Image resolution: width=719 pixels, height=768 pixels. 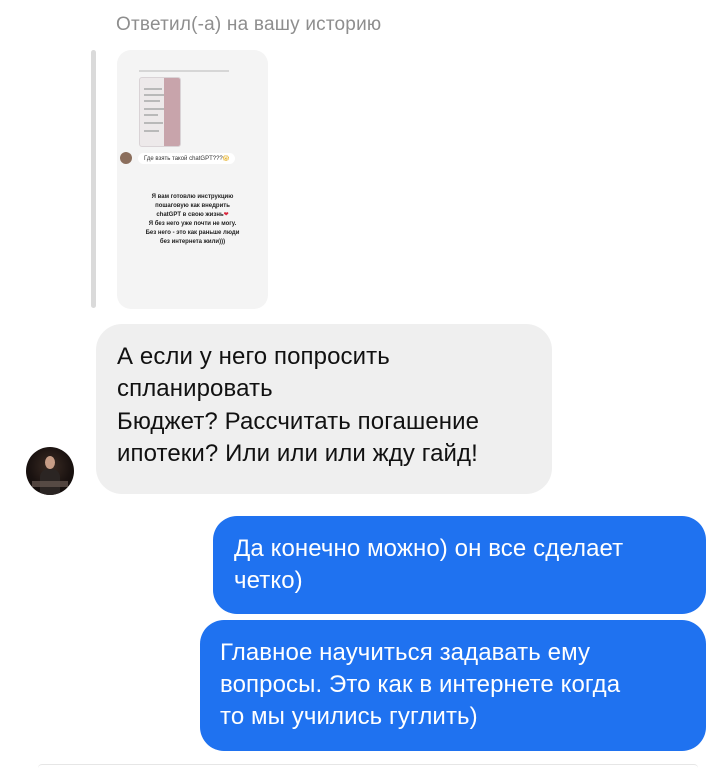 I want to click on quote-bar, so click(x=93, y=179).